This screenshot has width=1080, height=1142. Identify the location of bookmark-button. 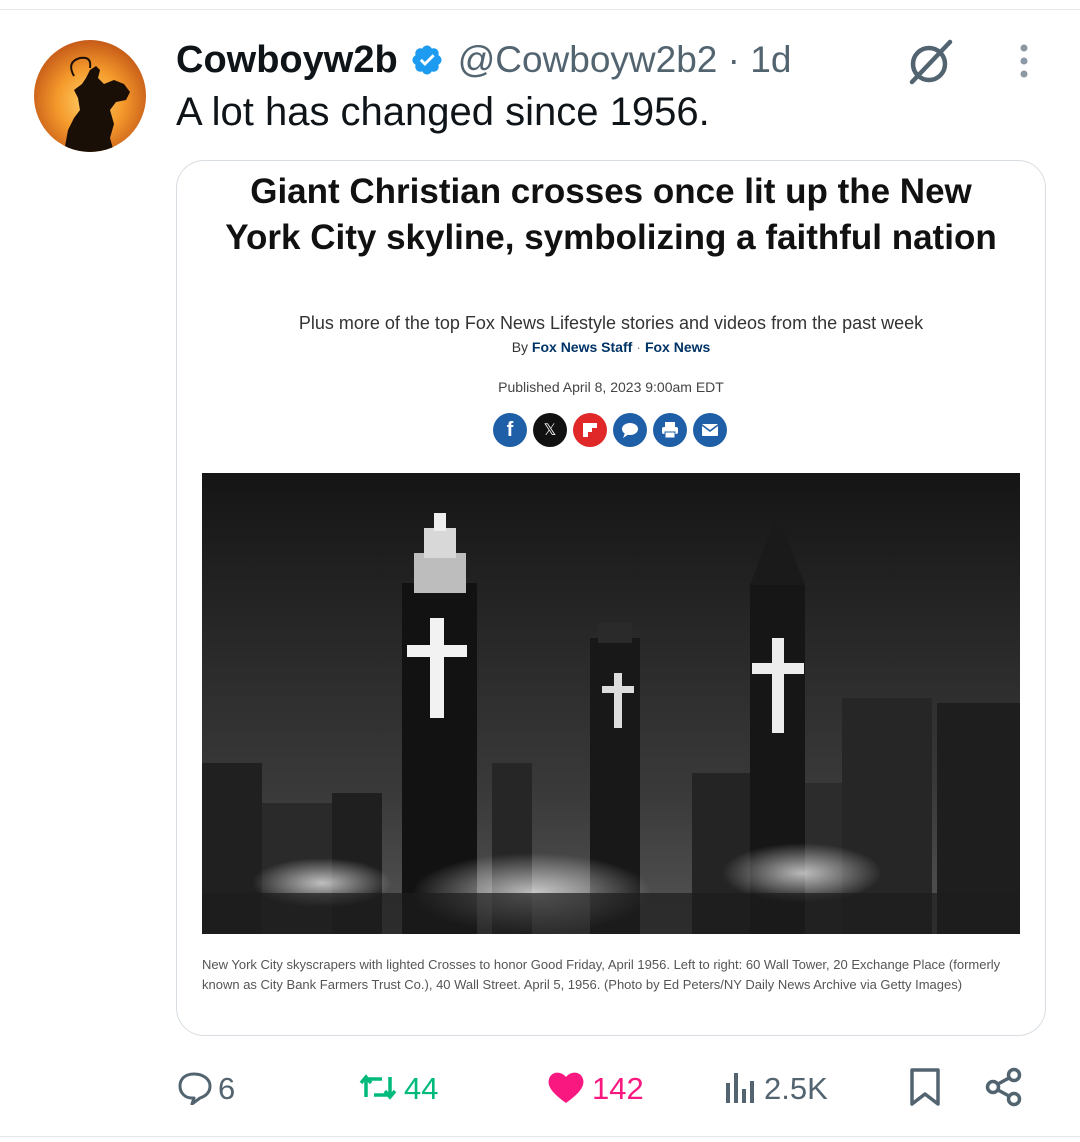
(925, 1089).